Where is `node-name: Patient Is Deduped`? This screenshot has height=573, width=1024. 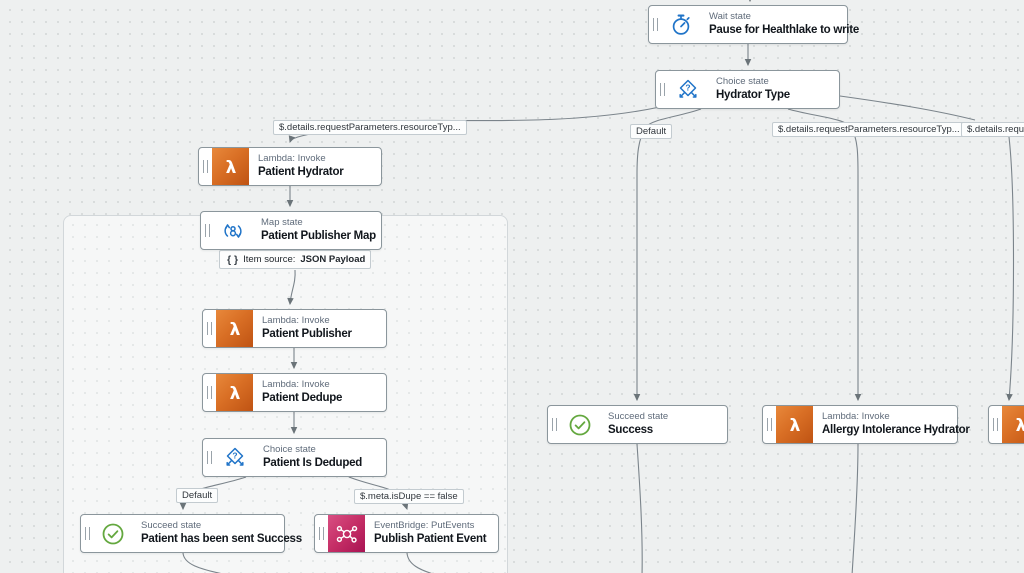
node-name: Patient Is Deduped is located at coordinates (313, 463).